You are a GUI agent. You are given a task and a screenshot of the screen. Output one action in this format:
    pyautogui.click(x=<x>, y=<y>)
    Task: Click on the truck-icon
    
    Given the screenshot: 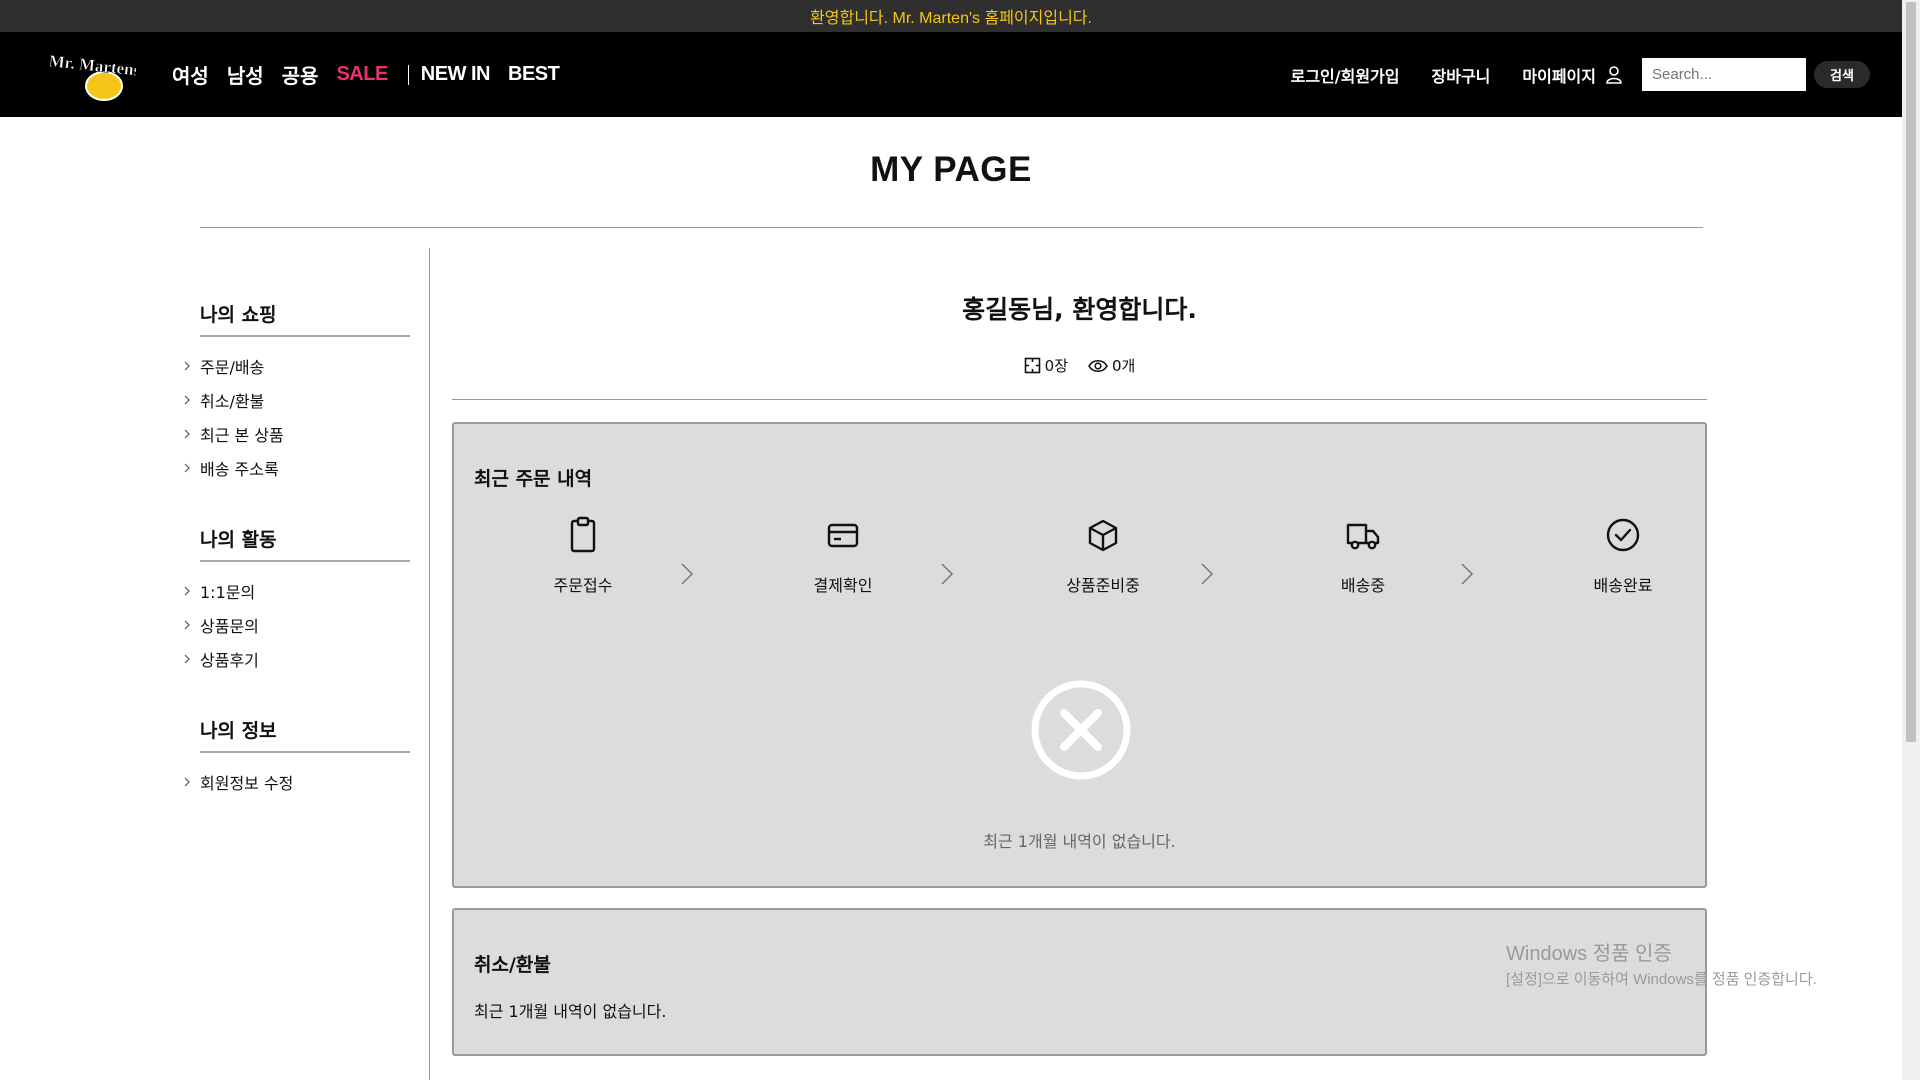 What is the action you would take?
    pyautogui.click(x=1363, y=536)
    